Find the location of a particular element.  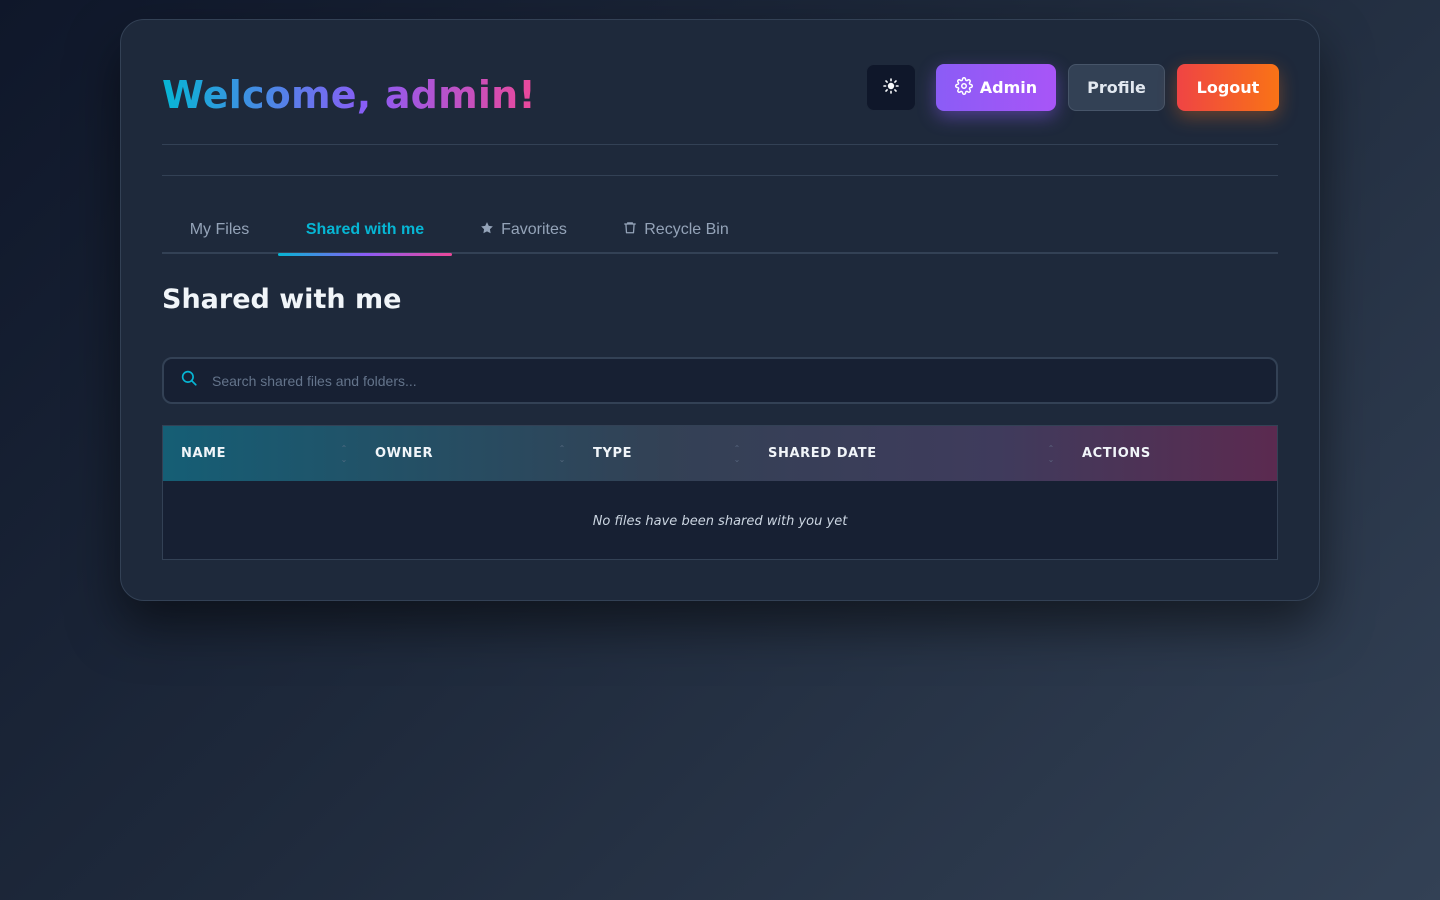

search-input is located at coordinates (744, 380).